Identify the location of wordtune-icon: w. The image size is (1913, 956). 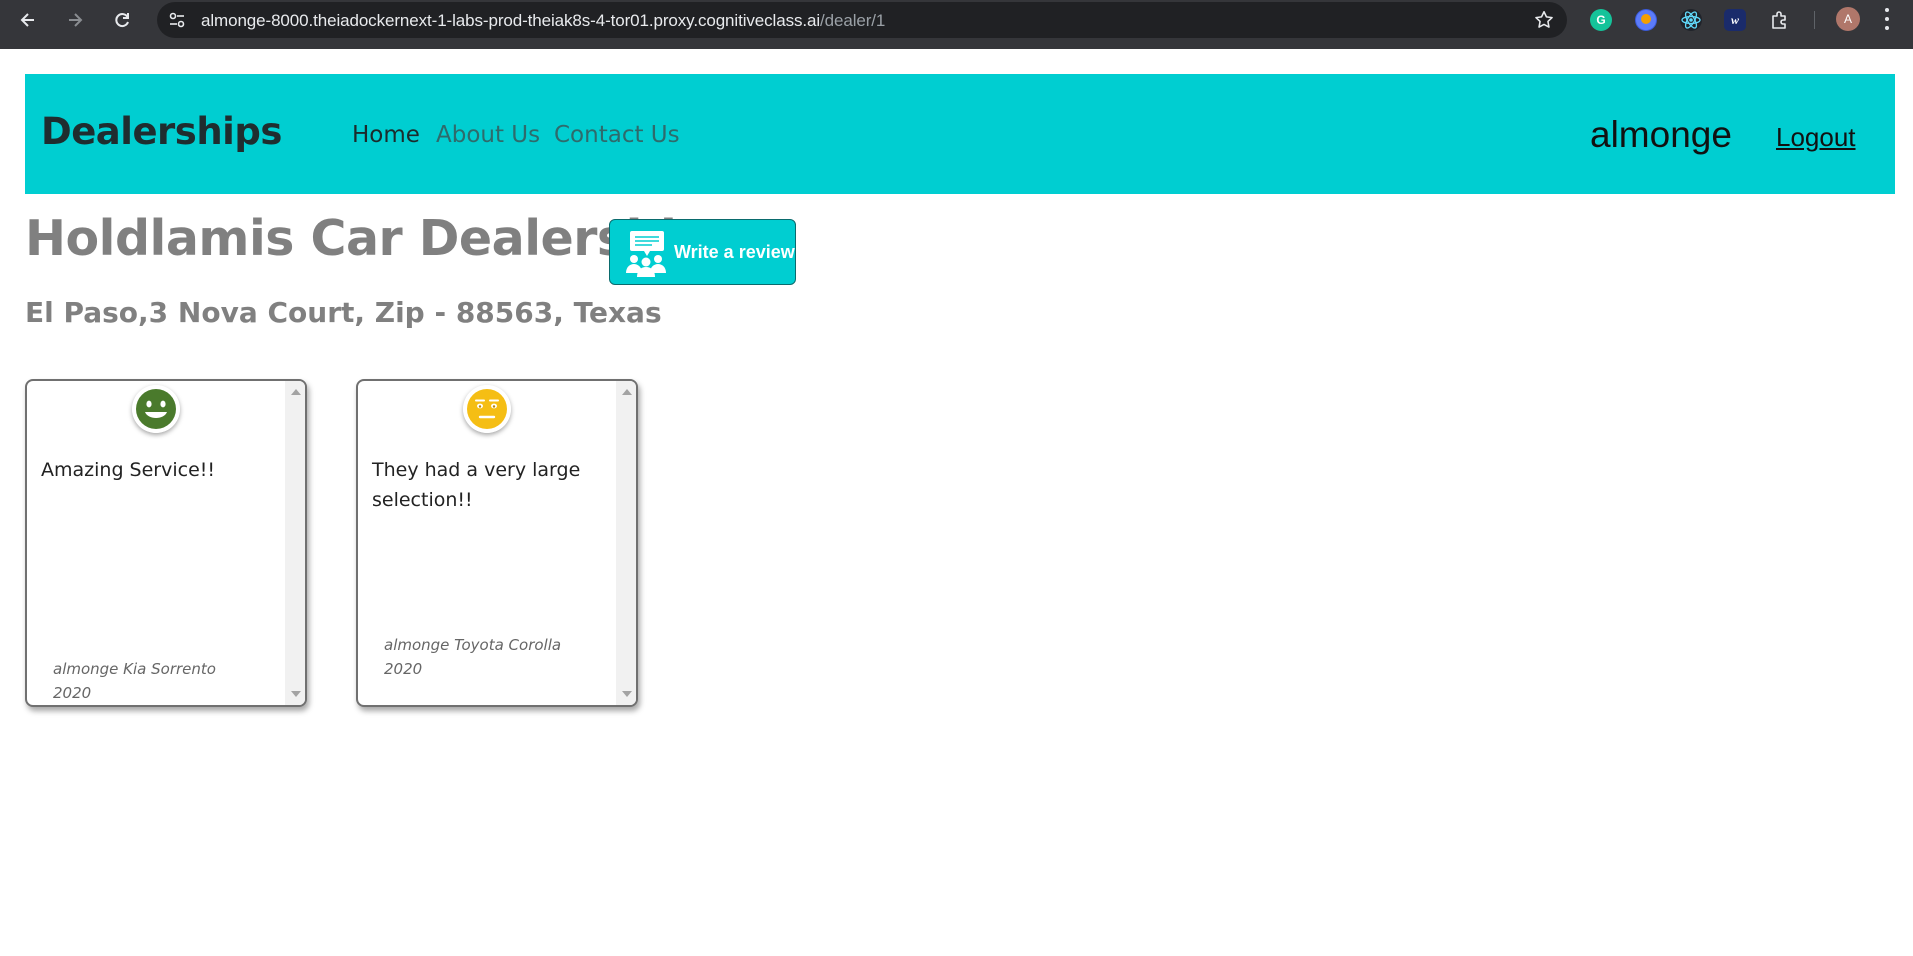
(1735, 20).